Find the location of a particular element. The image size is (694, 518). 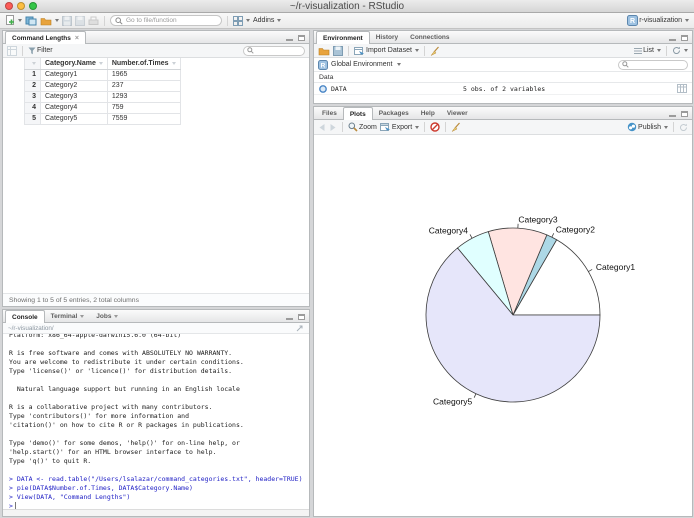

data-viewer-toolbar: Filter is located at coordinates (156, 51).